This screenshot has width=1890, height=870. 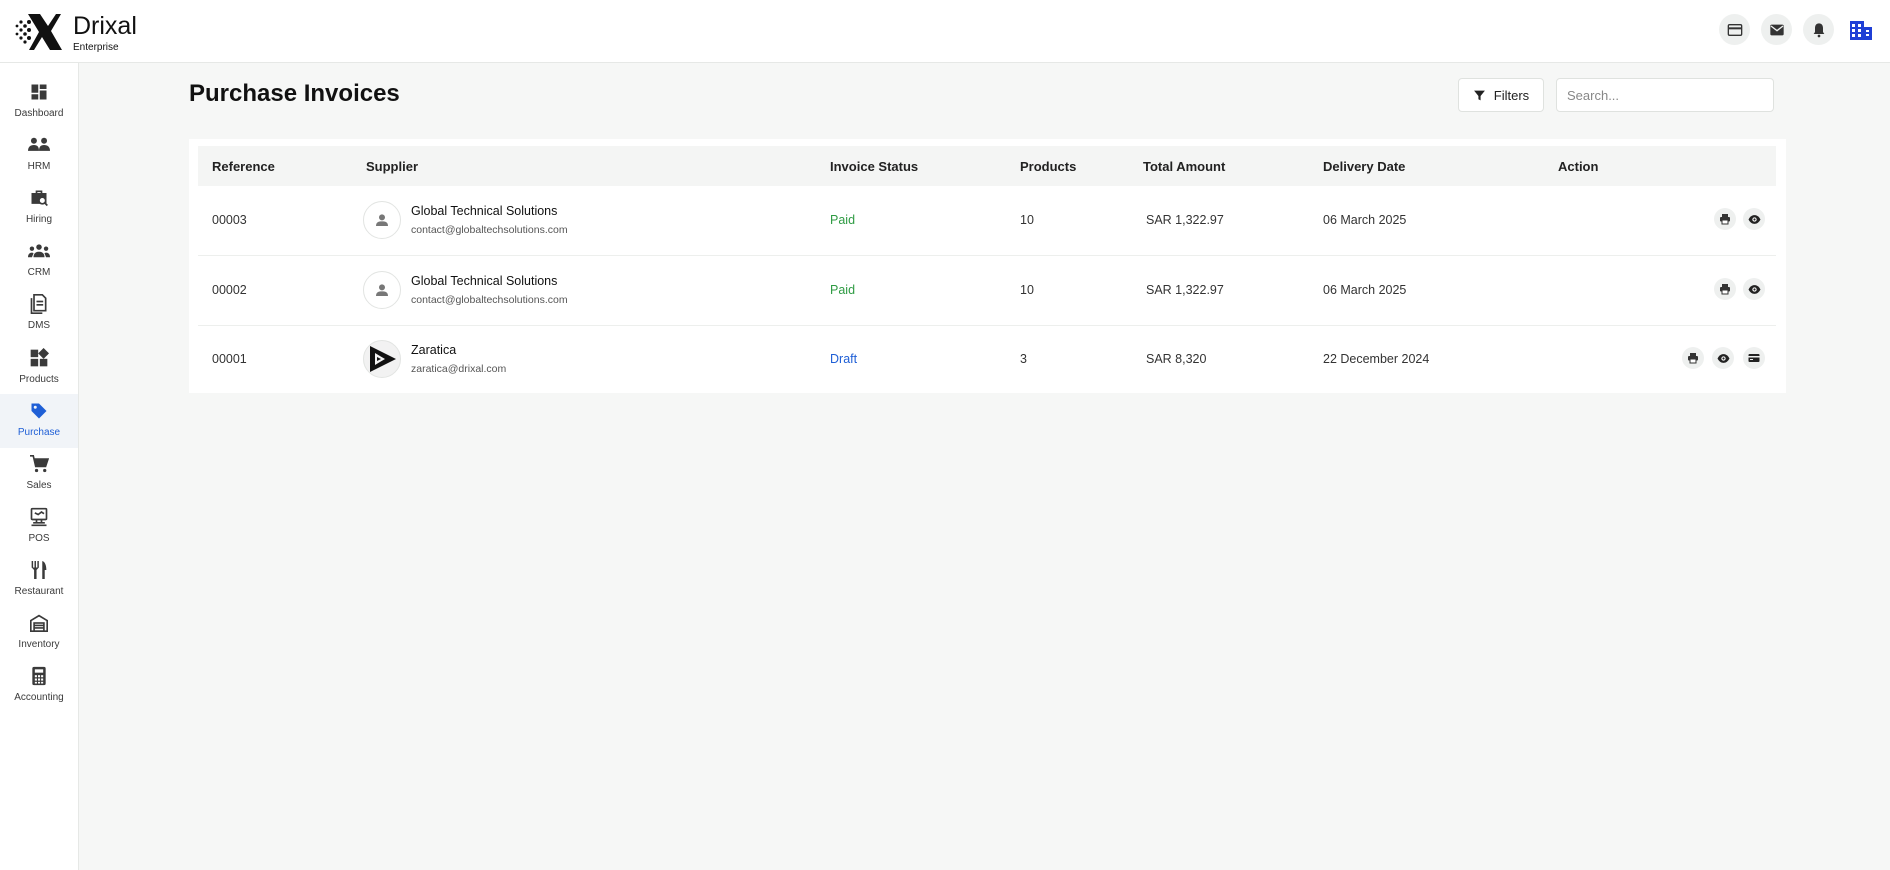 What do you see at coordinates (844, 359) in the screenshot?
I see `status-badge: Draft` at bounding box center [844, 359].